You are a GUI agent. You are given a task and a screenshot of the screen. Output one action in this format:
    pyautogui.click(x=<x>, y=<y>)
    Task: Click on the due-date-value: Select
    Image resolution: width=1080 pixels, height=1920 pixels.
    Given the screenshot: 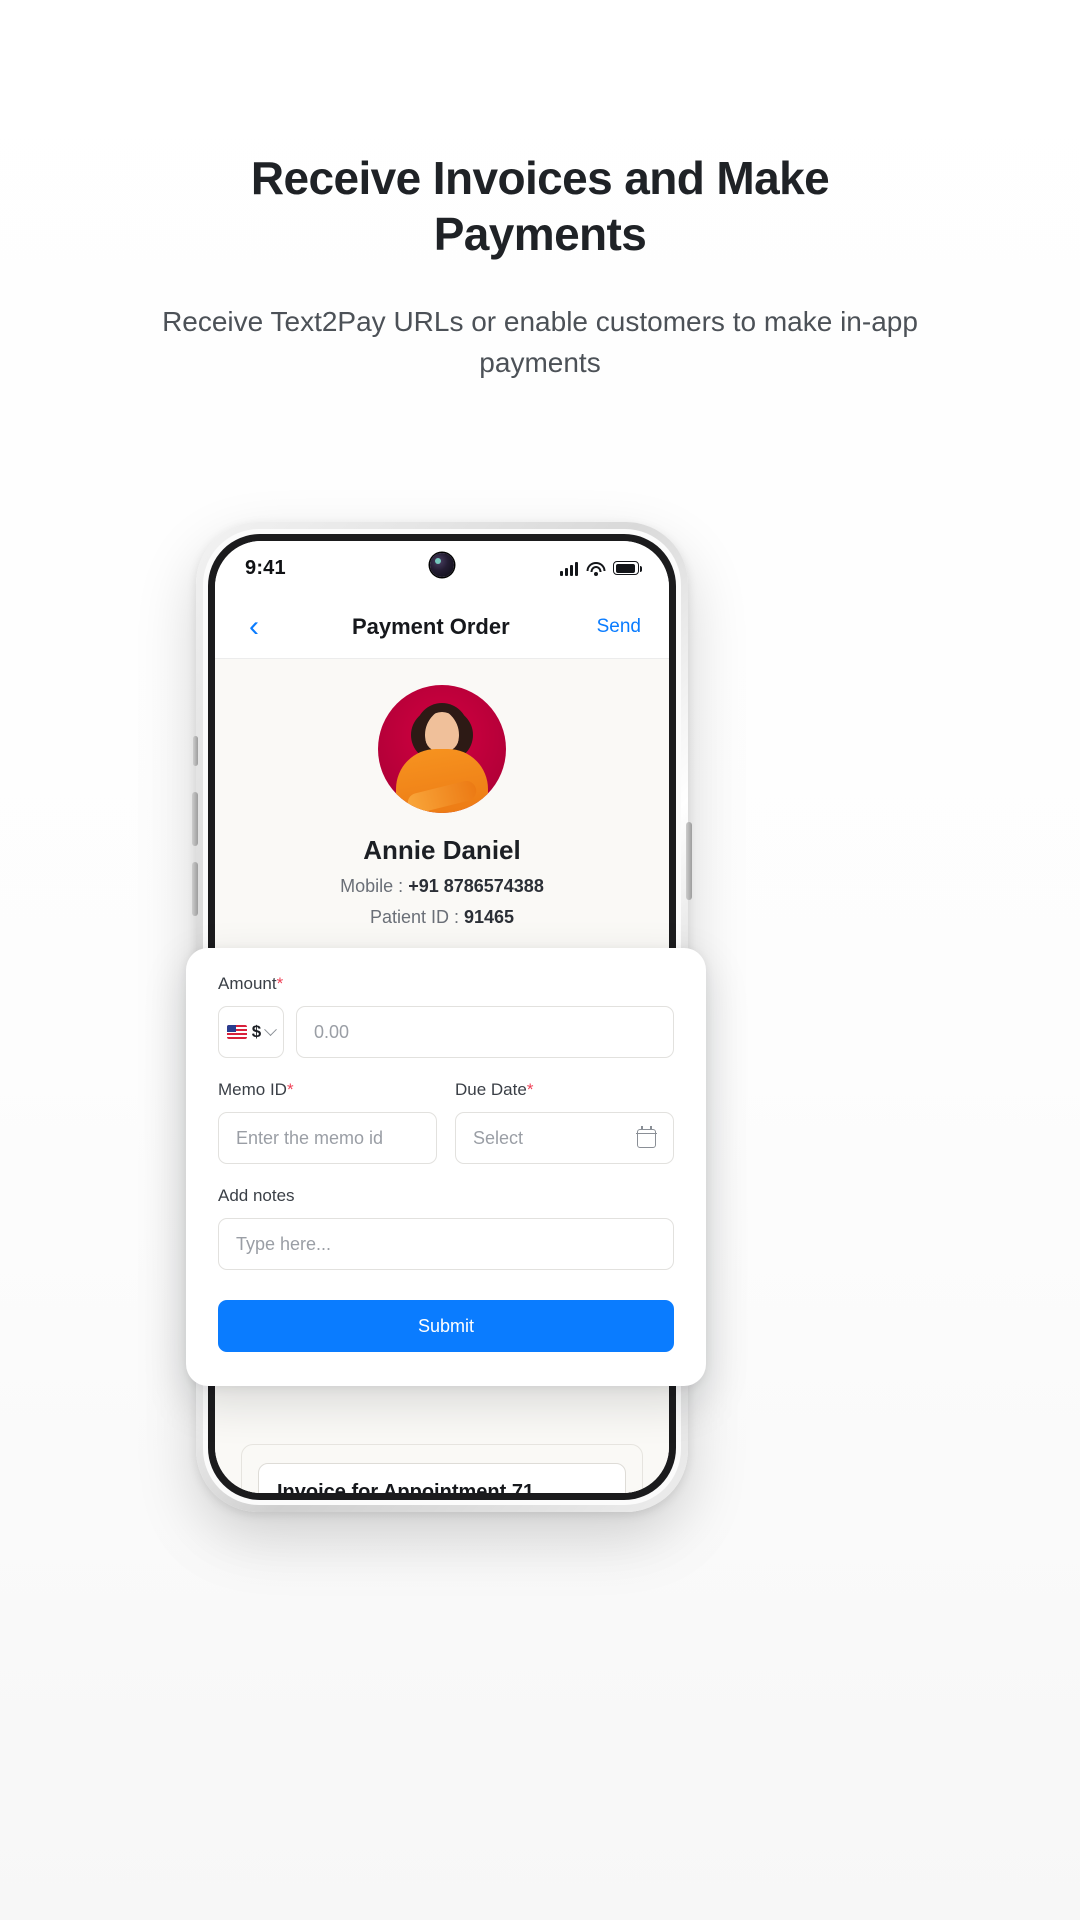 What is the action you would take?
    pyautogui.click(x=498, y=1137)
    